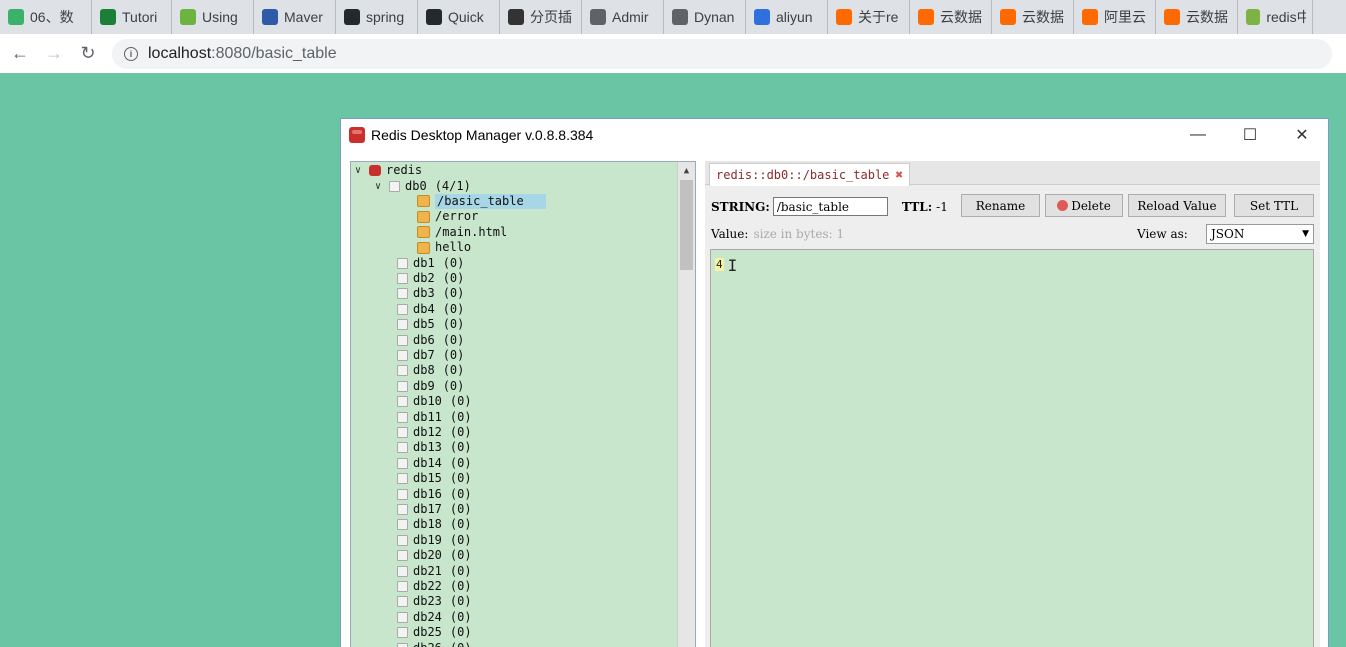  What do you see at coordinates (46, 17) in the screenshot?
I see `browser-tab: 06、数` at bounding box center [46, 17].